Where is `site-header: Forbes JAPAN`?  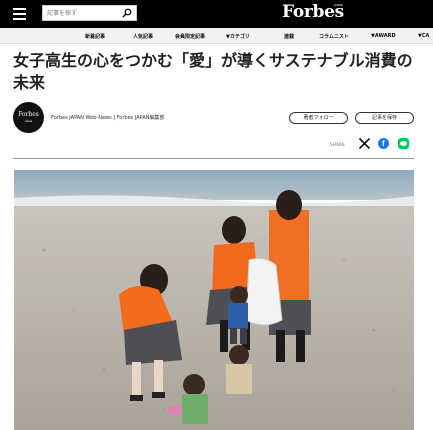
site-header: Forbes JAPAN is located at coordinates (216, 14).